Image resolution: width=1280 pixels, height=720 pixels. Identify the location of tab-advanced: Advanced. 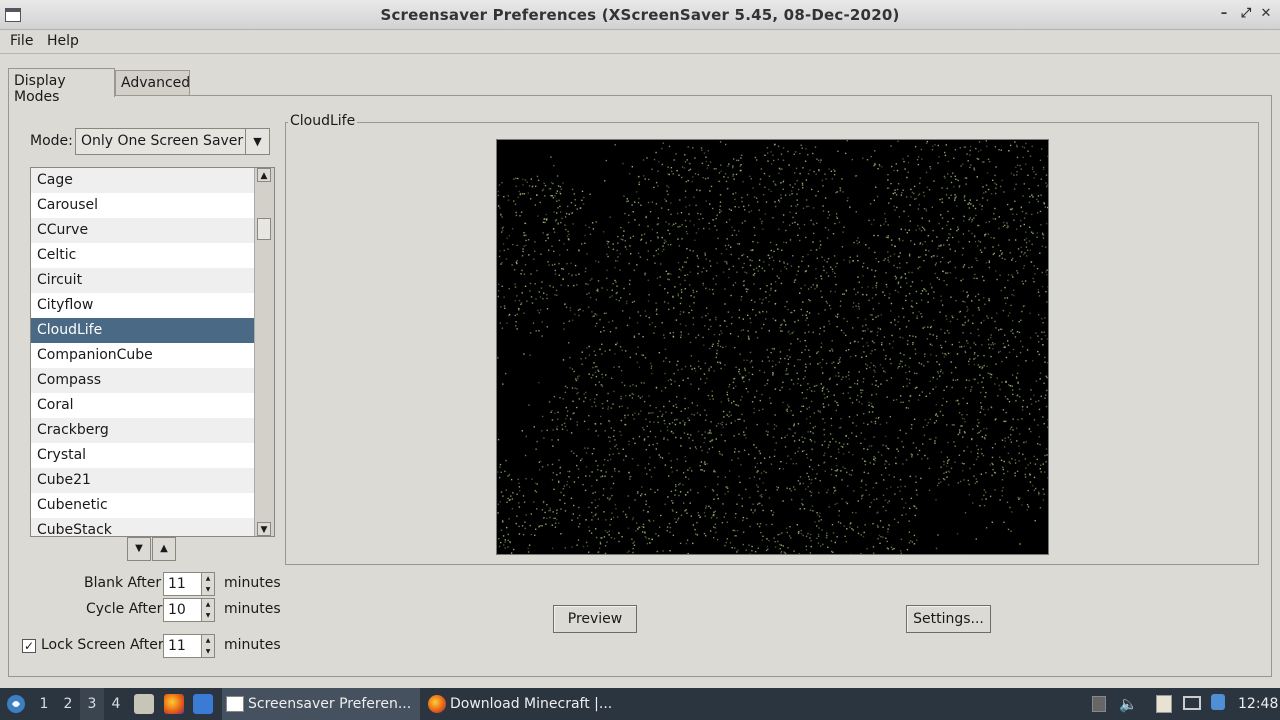
(152, 83).